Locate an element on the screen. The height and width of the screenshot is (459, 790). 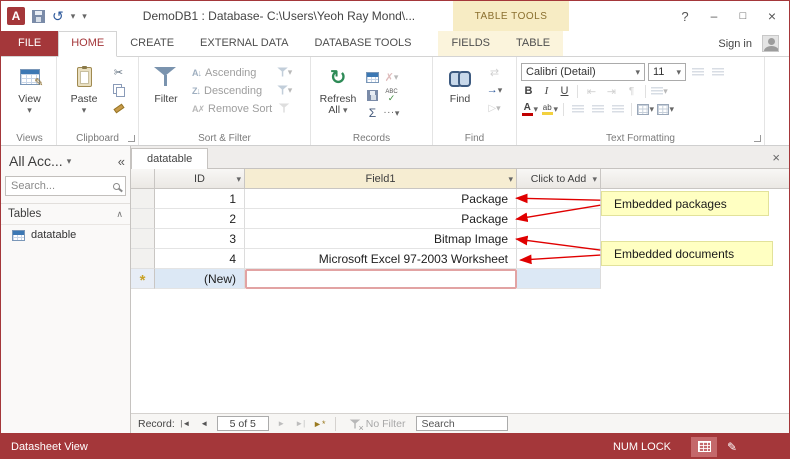
totals-button is located at coordinates (372, 113).